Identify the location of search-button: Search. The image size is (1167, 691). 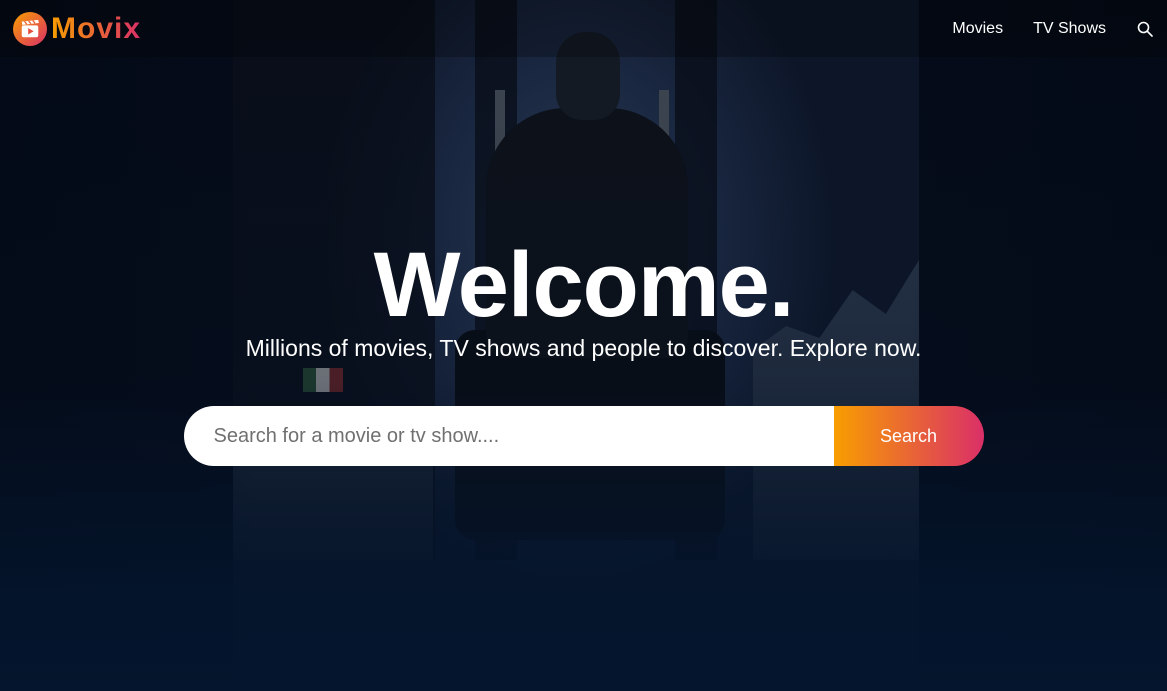
(908, 436).